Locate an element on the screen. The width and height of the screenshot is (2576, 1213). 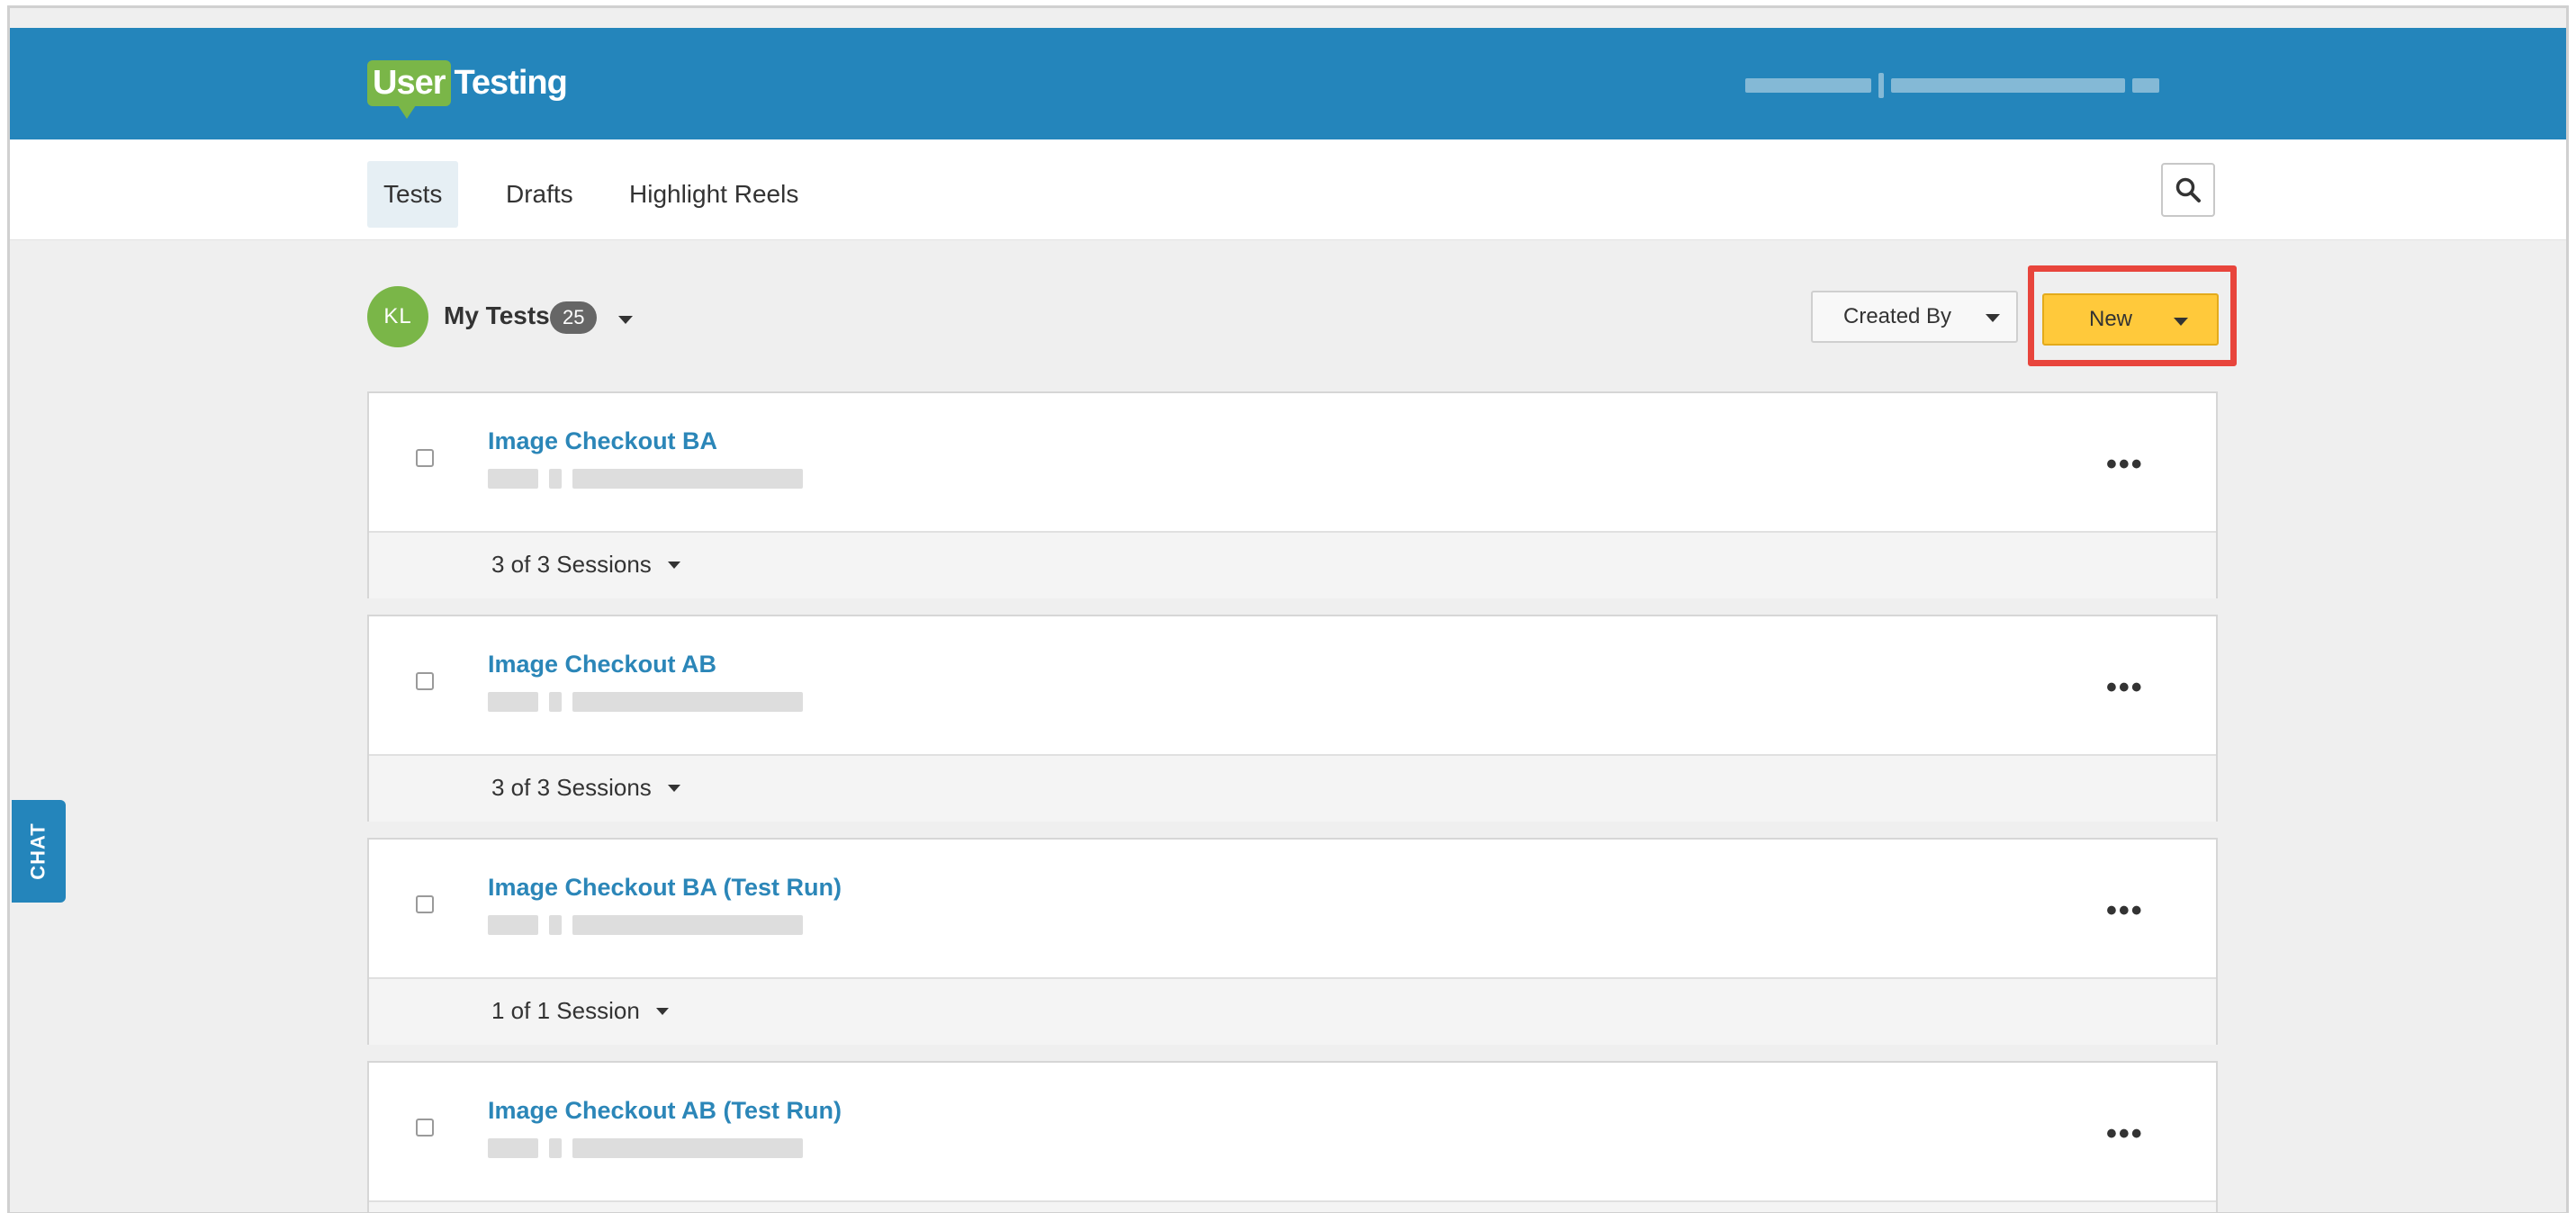
chat-label: CHAT is located at coordinates (38, 851).